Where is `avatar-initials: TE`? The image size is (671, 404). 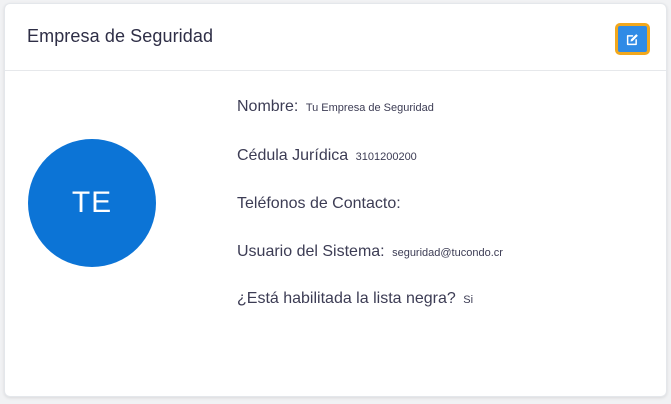 avatar-initials: TE is located at coordinates (92, 202).